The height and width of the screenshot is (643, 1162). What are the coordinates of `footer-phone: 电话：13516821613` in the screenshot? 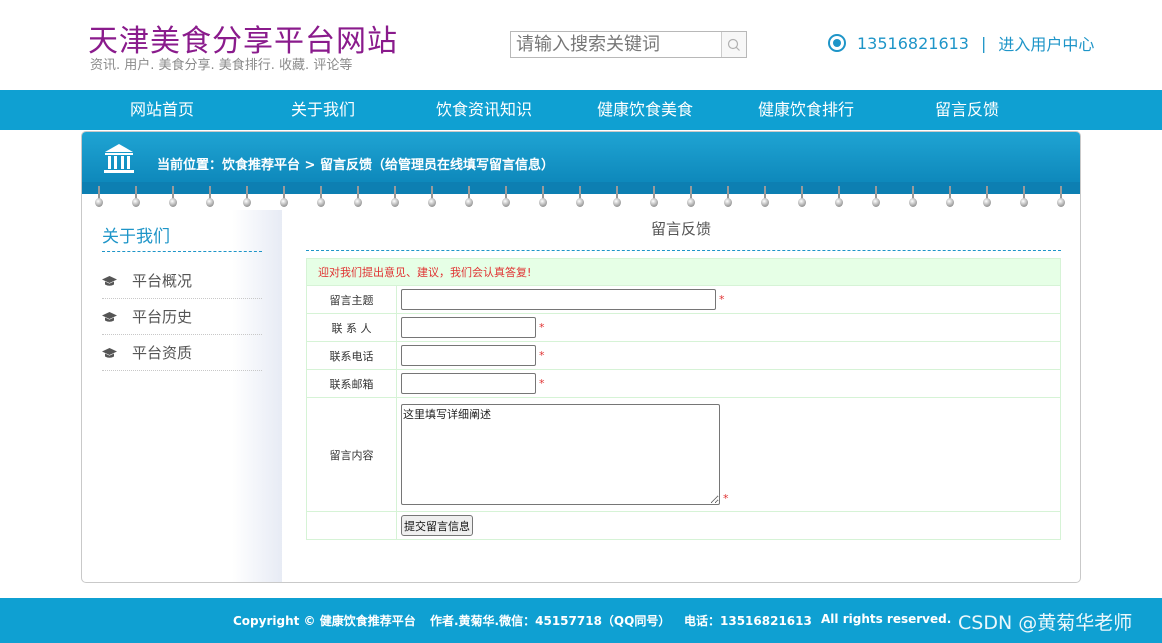 It's located at (748, 621).